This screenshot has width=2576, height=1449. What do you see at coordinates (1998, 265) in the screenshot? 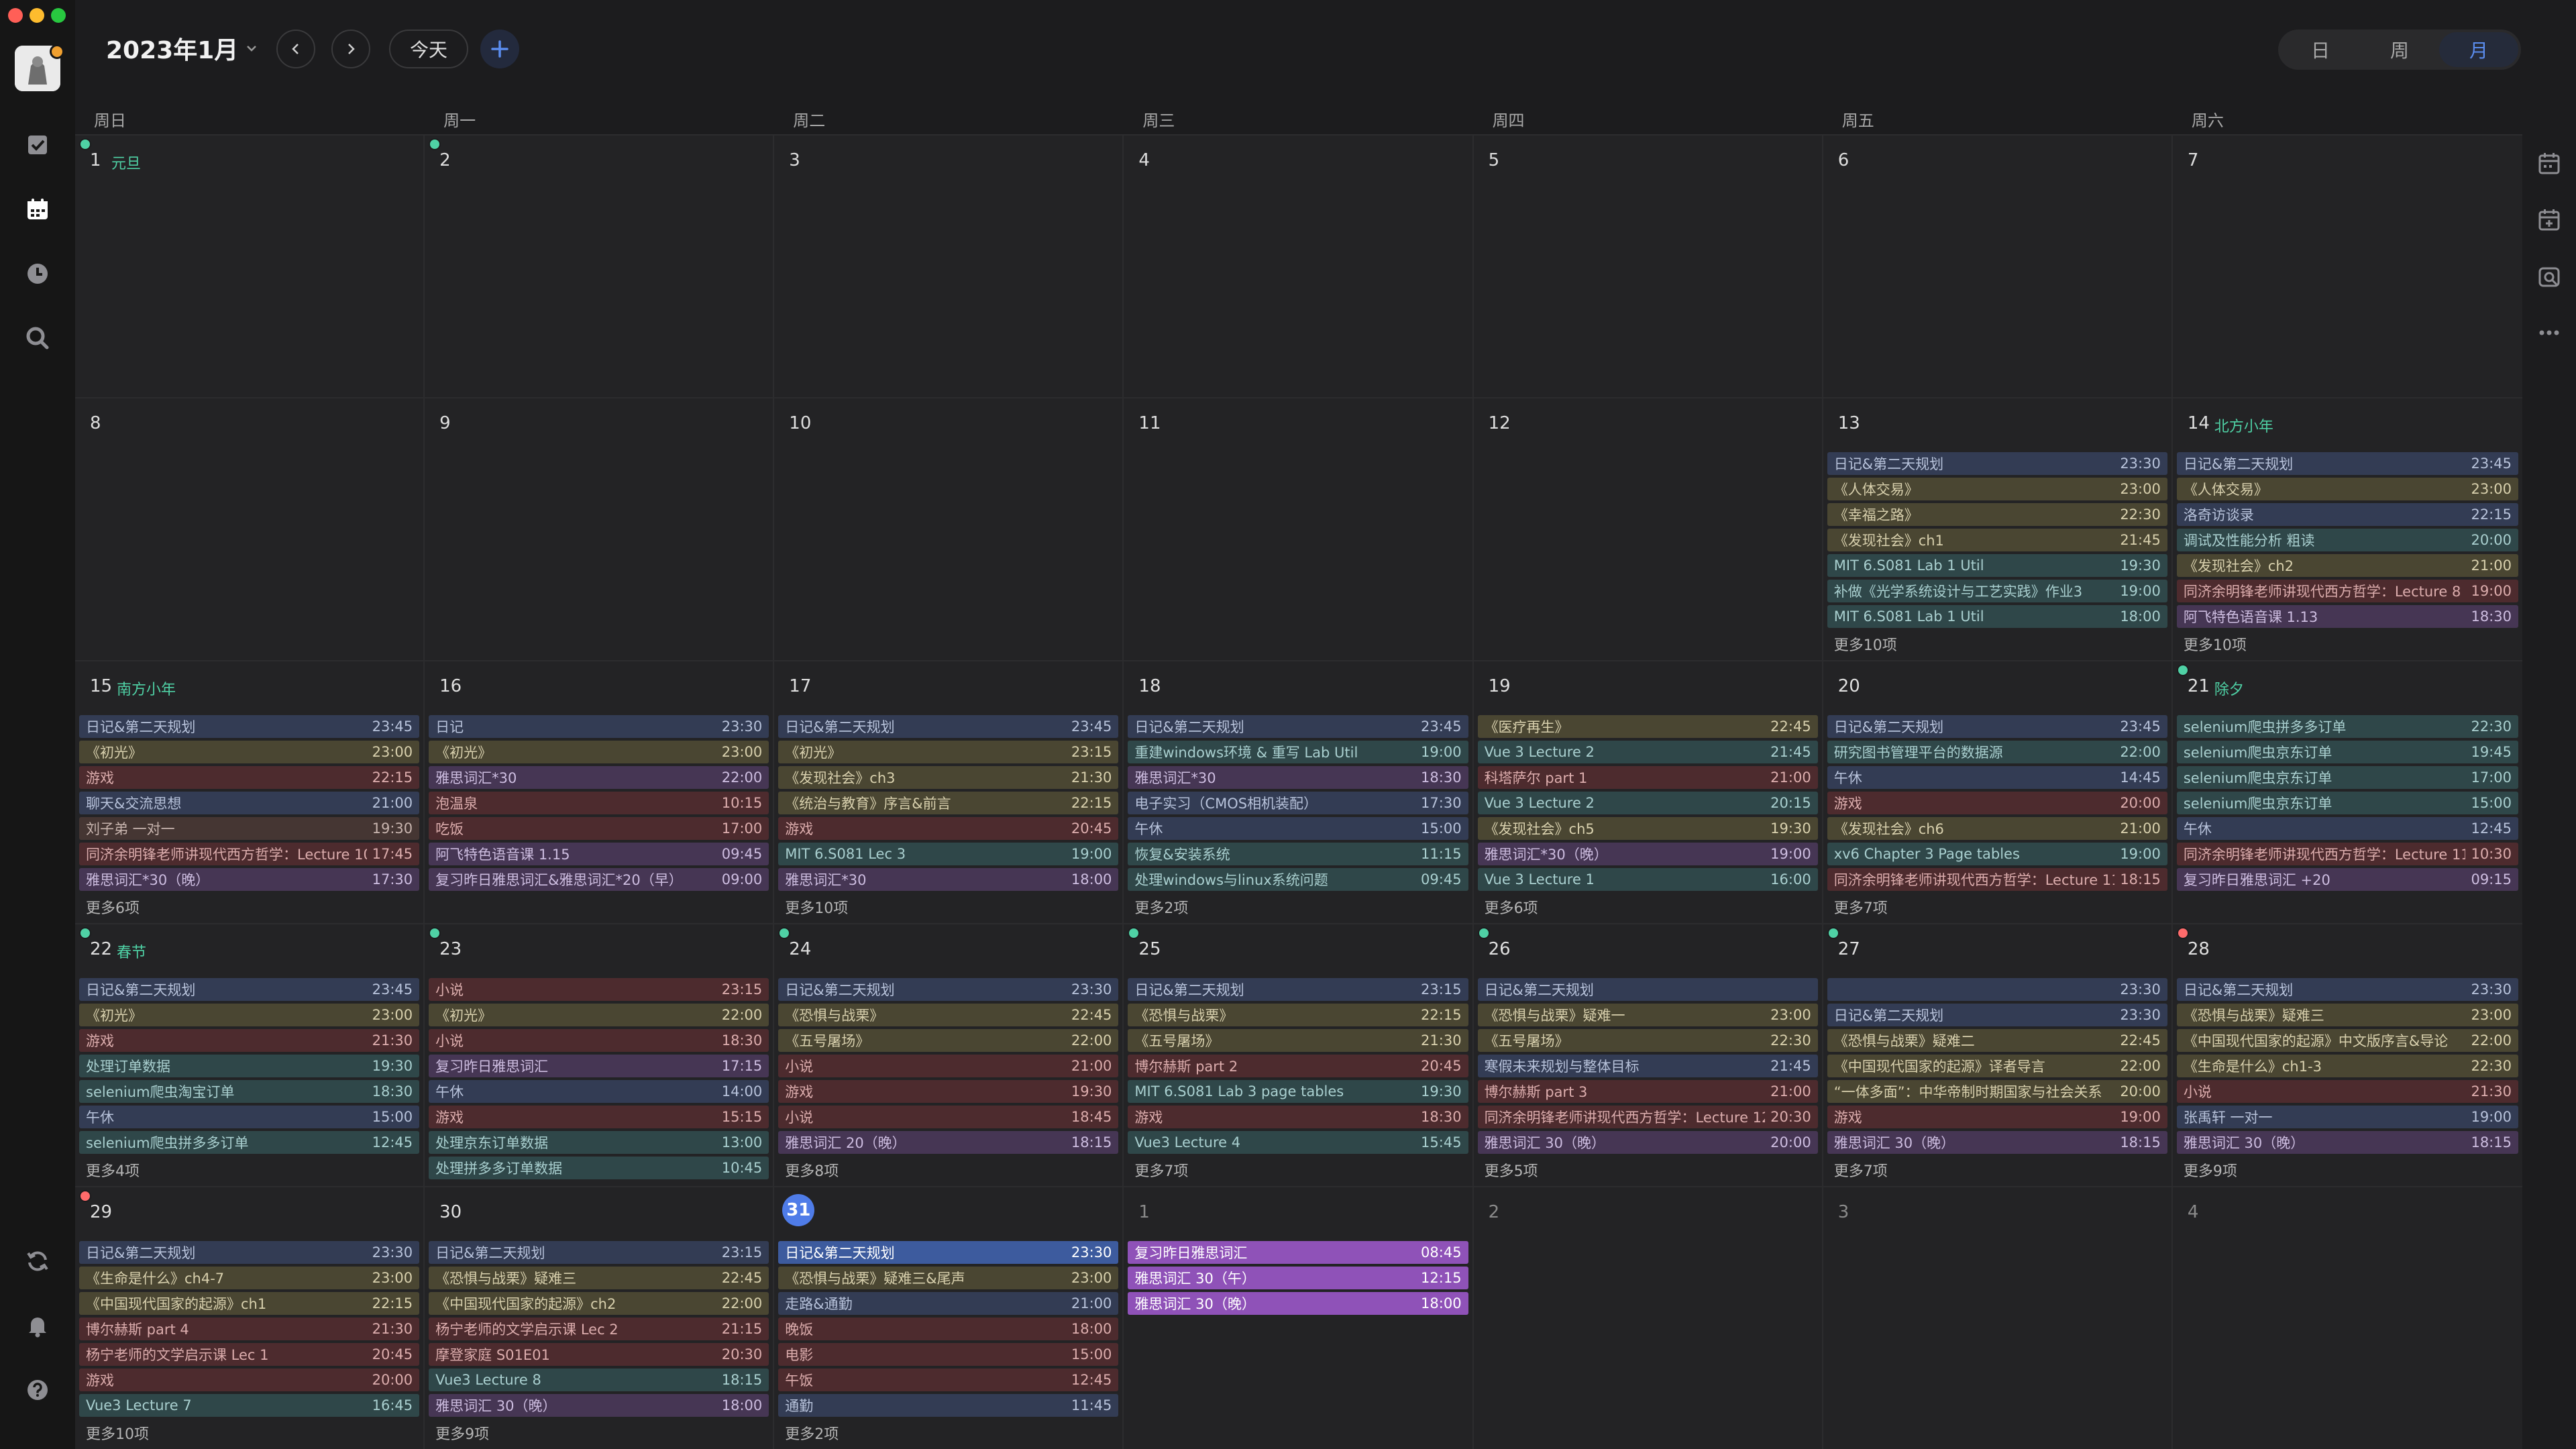
I see `day-cell: 6` at bounding box center [1998, 265].